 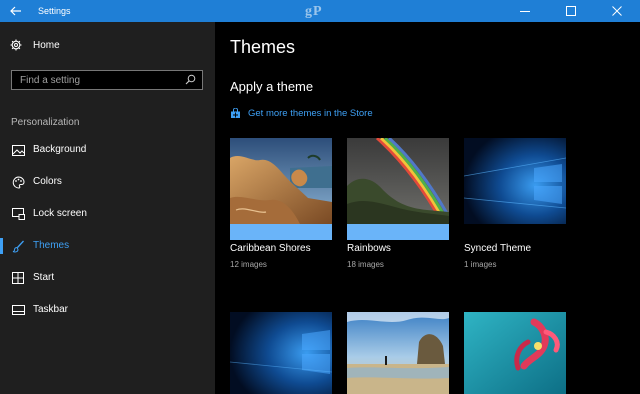 What do you see at coordinates (51, 309) in the screenshot?
I see `sidebar-item-label: Taskbar` at bounding box center [51, 309].